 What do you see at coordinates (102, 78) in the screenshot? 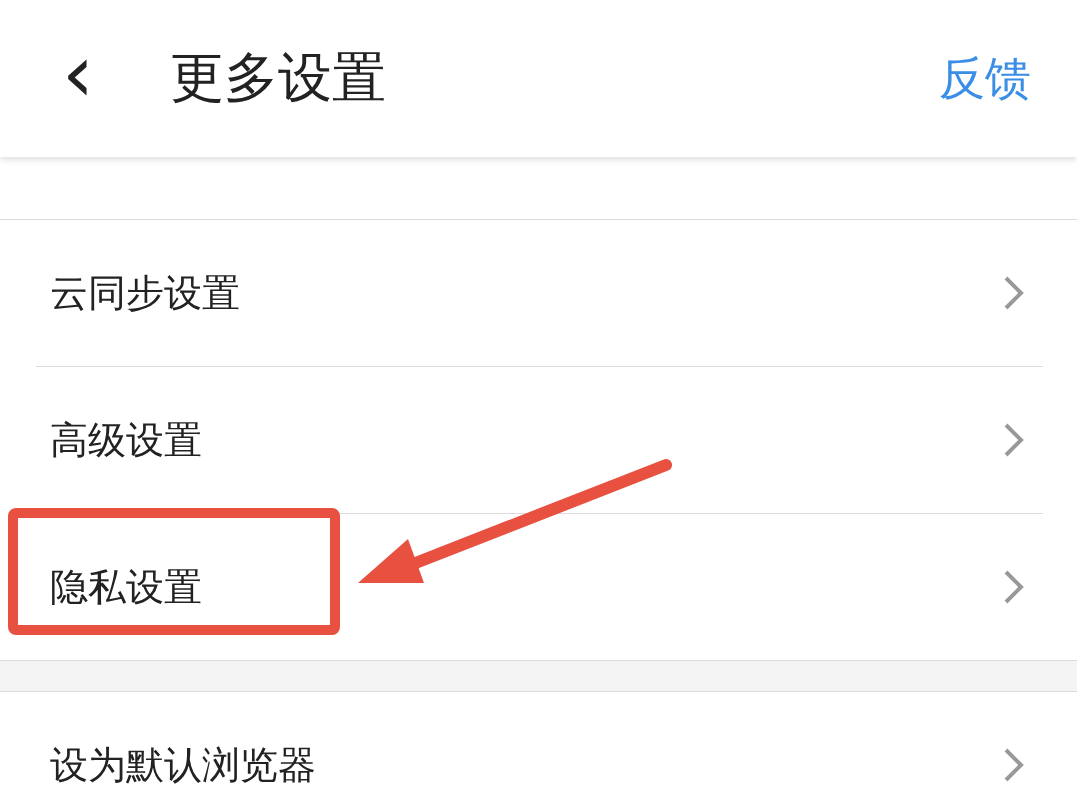
I see `back-button: ‹` at bounding box center [102, 78].